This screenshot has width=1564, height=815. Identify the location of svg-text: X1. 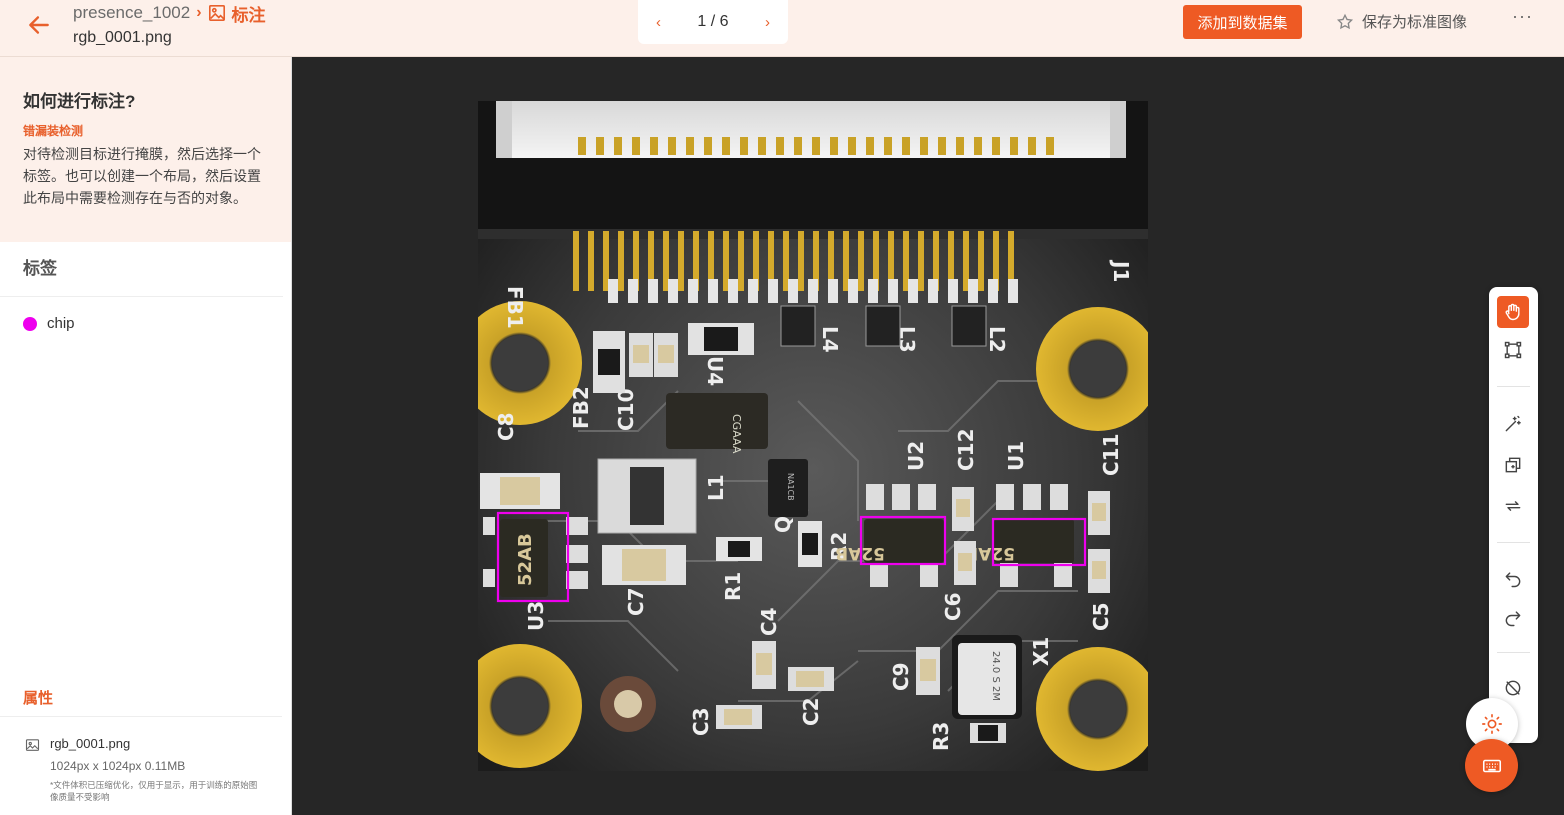
(1041, 651).